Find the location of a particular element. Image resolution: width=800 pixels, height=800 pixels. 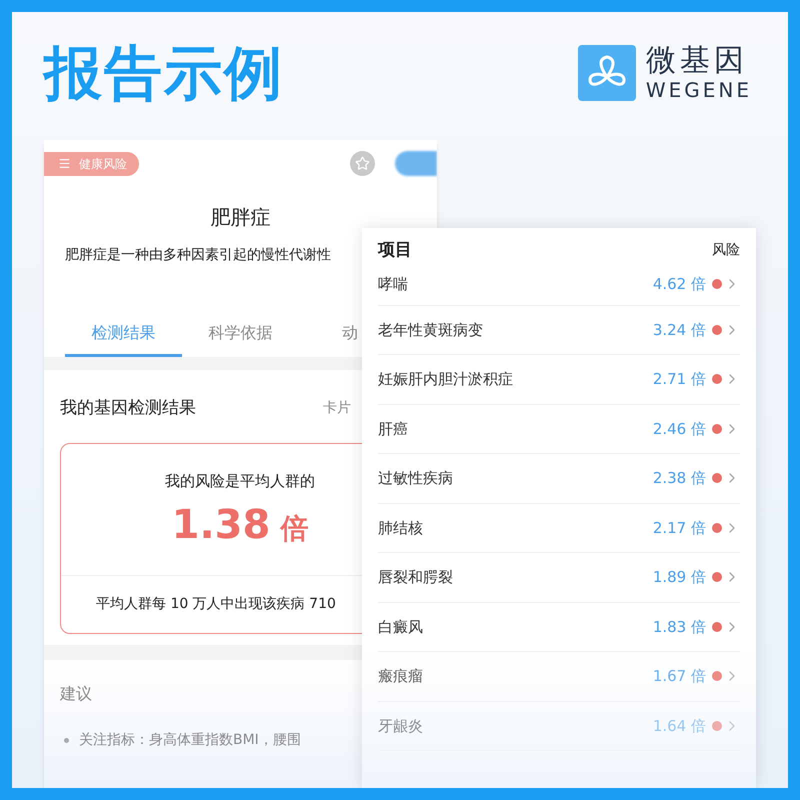

star-icon is located at coordinates (362, 163).